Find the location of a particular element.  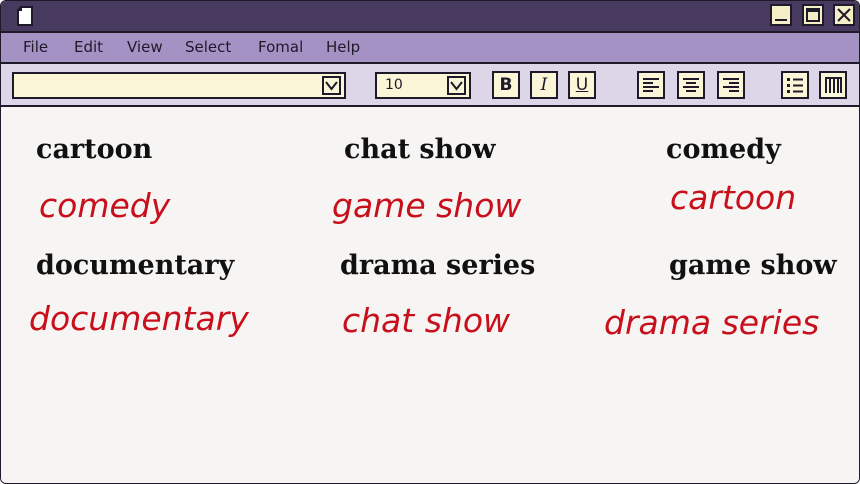

close-icon is located at coordinates (844, 15).